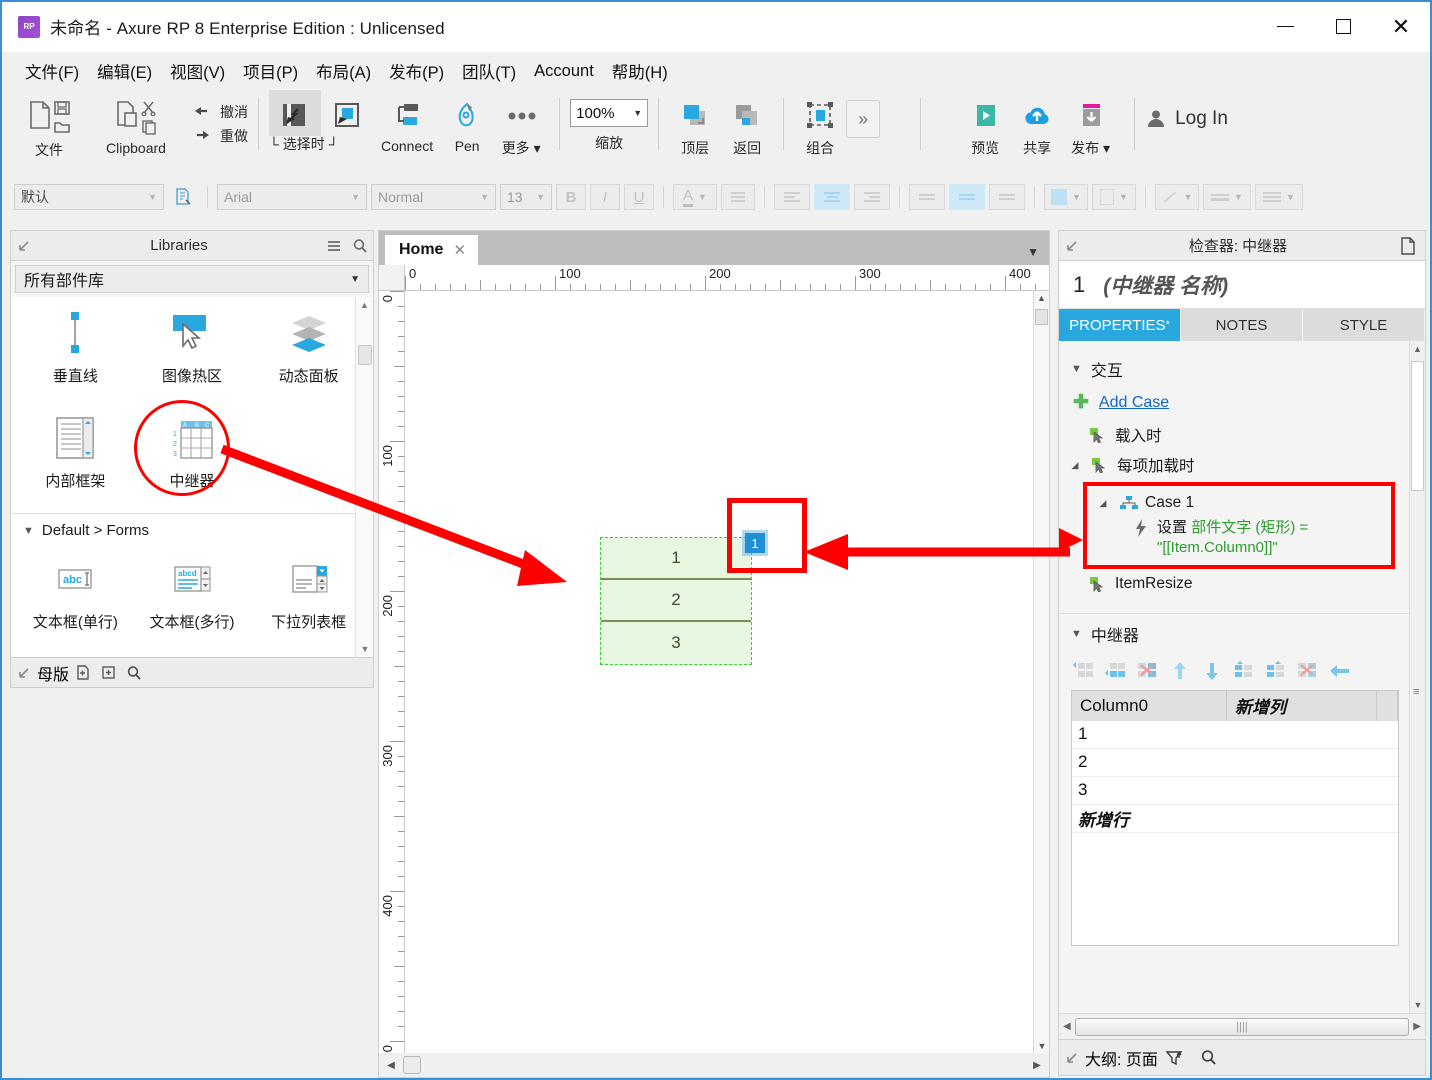 The width and height of the screenshot is (1432, 1080). Describe the element at coordinates (1417, 677) in the screenshot. I see `inspector-vertical-scrollbar: ▲ ≡ ▼` at that location.